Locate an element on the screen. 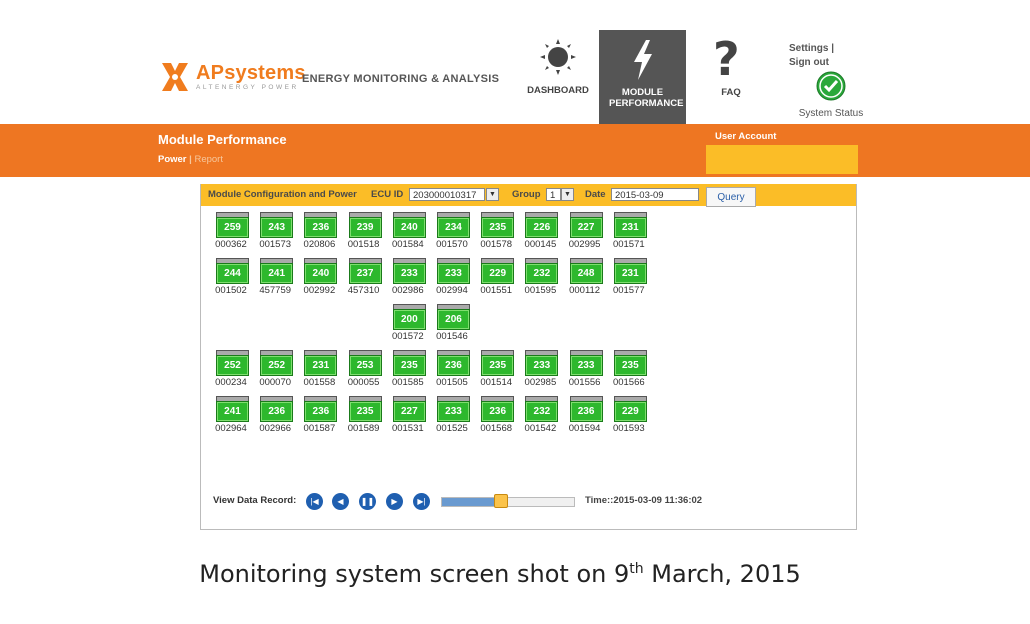 This screenshot has height=624, width=1030. module-tile: 243 001573 is located at coordinates (277, 231).